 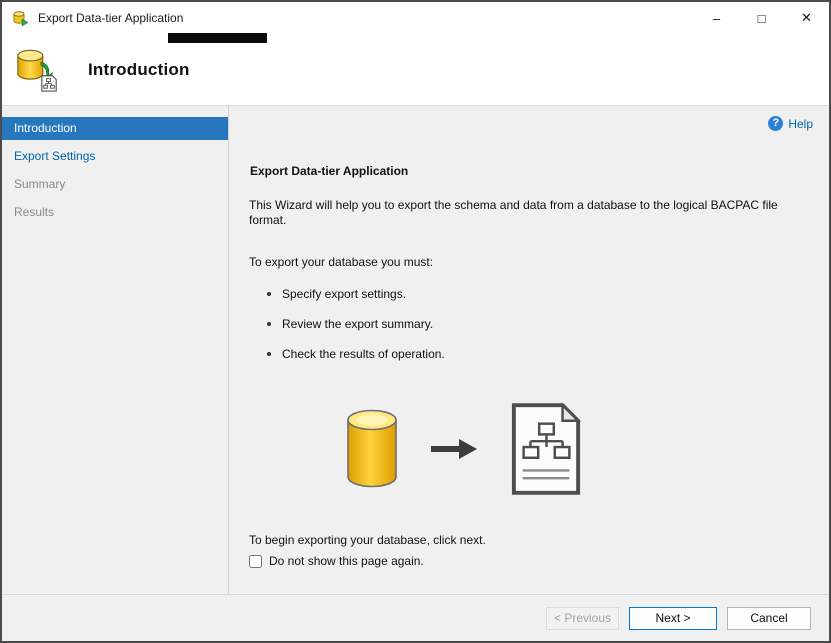 I want to click on database-cylinder-icon, so click(x=372, y=451).